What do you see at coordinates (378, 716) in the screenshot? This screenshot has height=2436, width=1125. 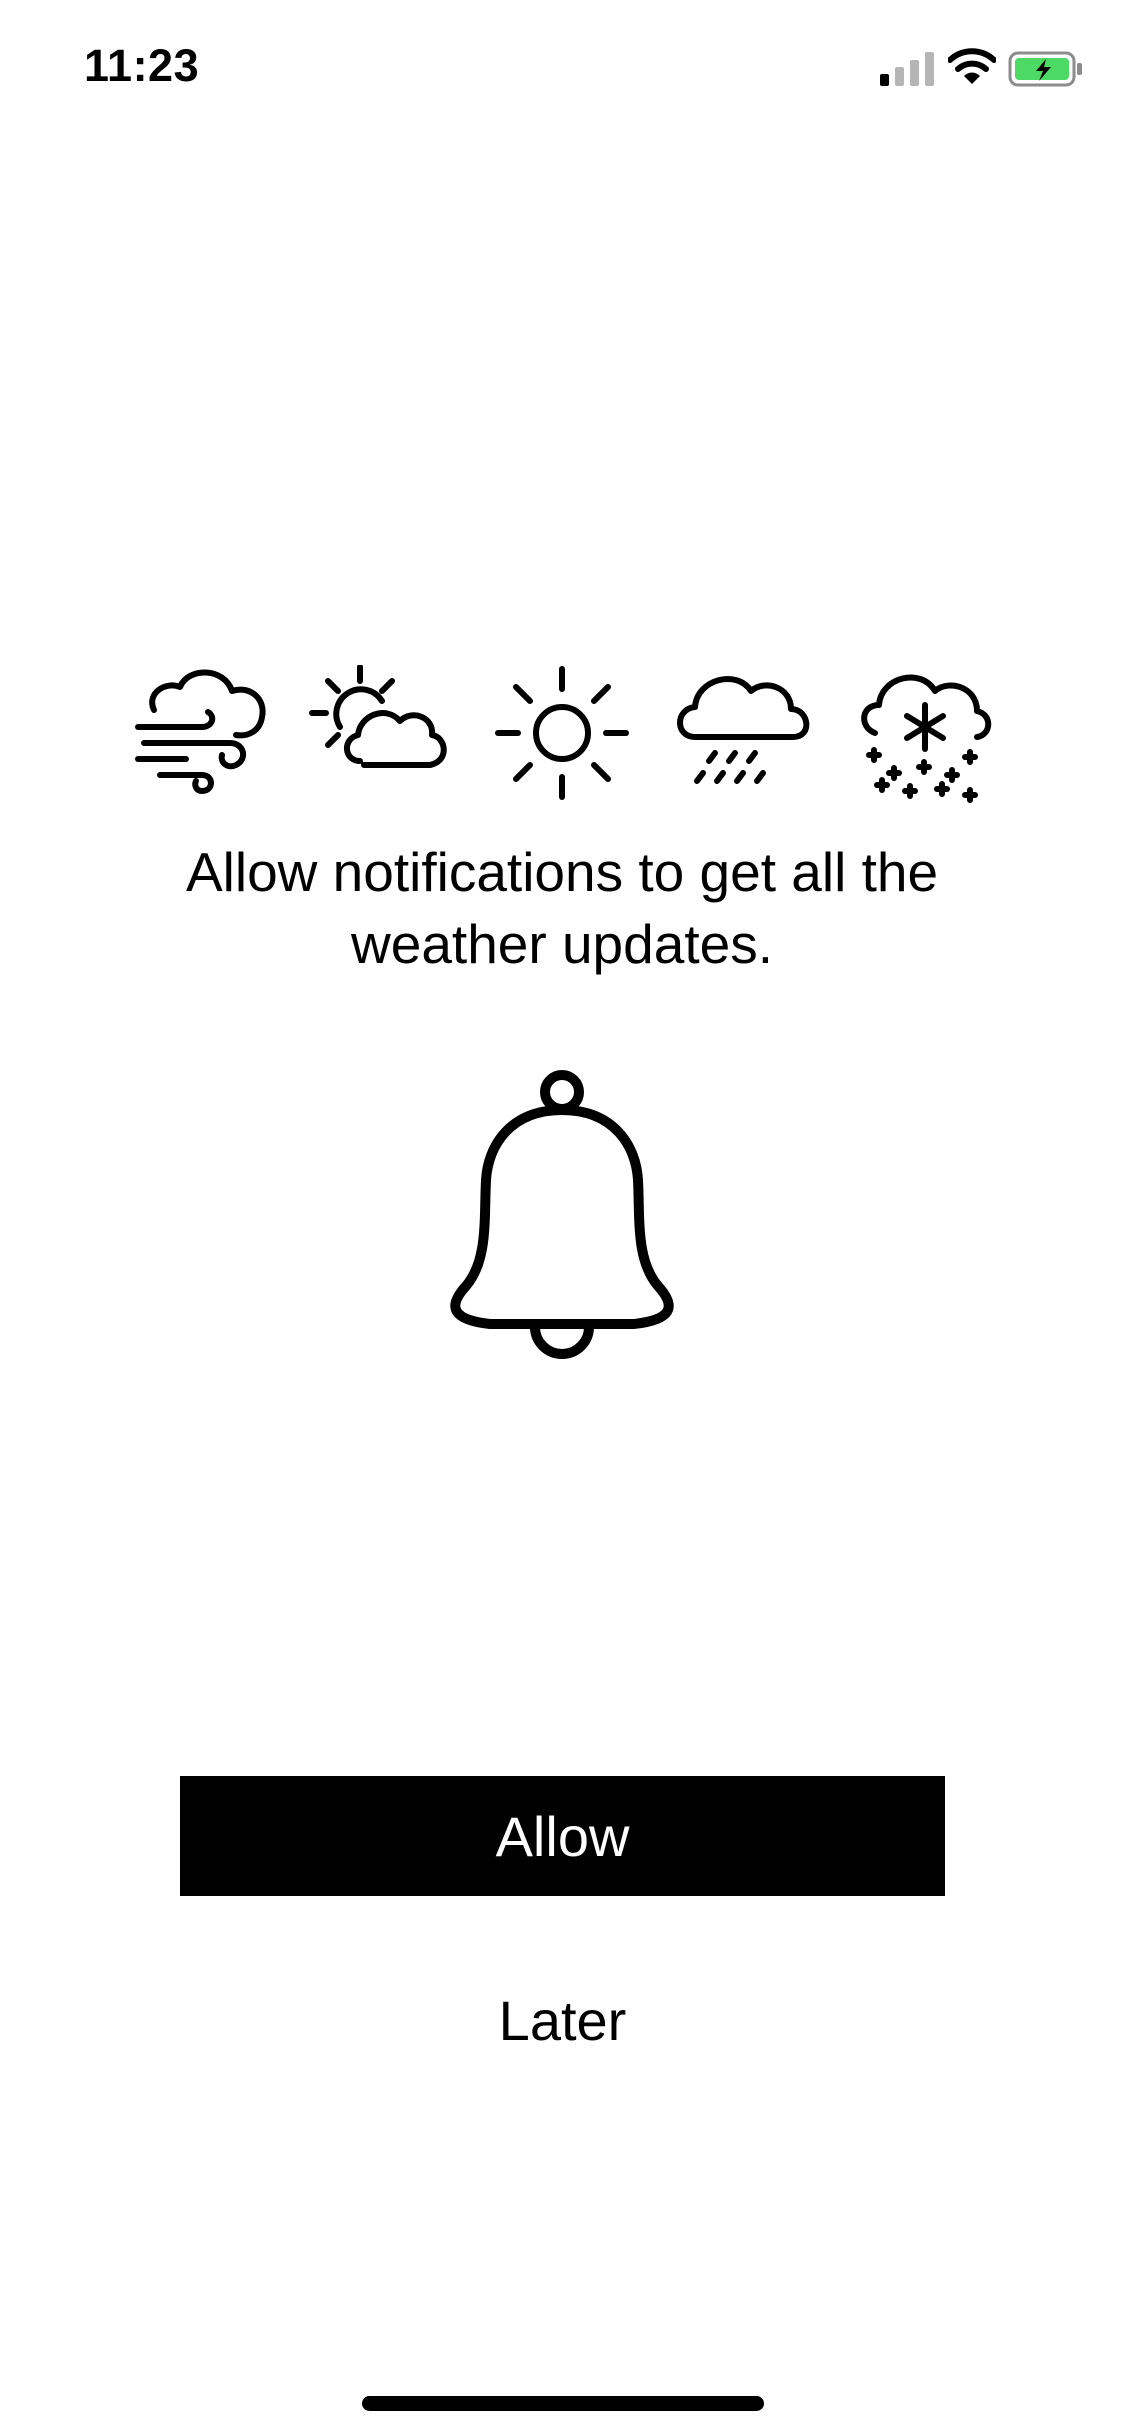 I see `partly-sunny-icon` at bounding box center [378, 716].